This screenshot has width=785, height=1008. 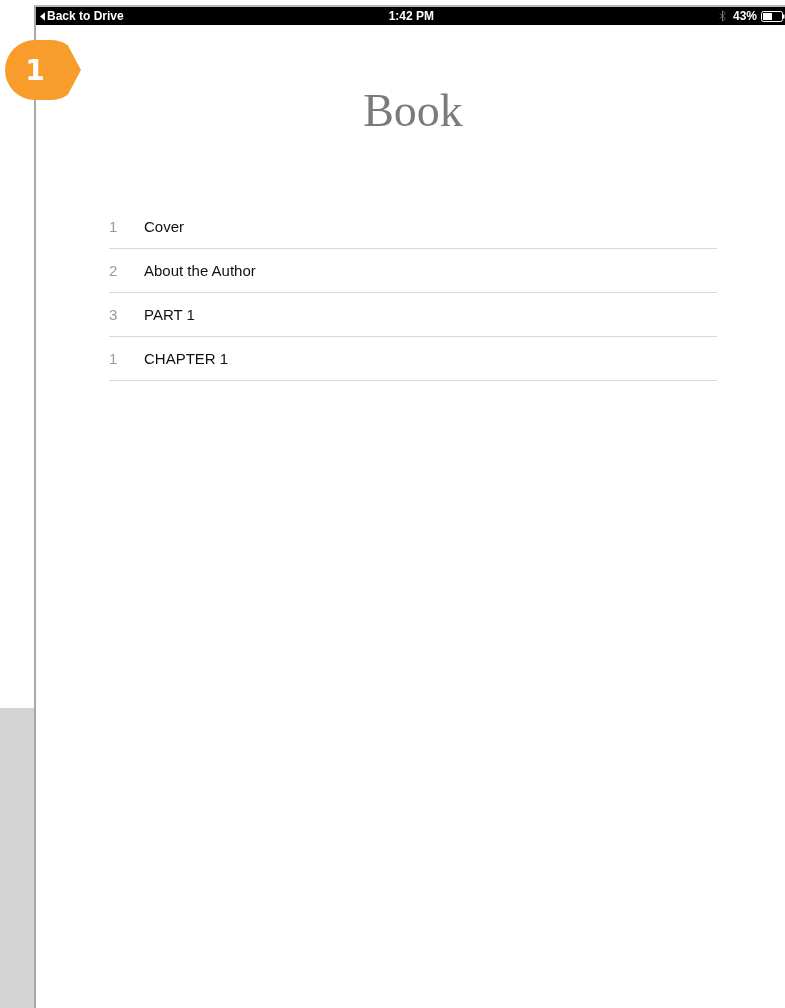 I want to click on toc-entry: 1 Cover, so click(x=413, y=227).